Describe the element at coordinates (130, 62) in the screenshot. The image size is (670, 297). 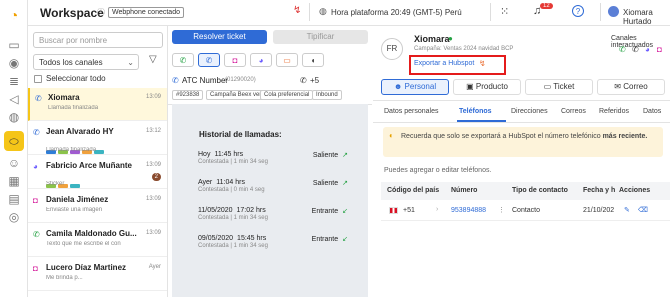
I see `chevron-down-icon: ⌄` at that location.